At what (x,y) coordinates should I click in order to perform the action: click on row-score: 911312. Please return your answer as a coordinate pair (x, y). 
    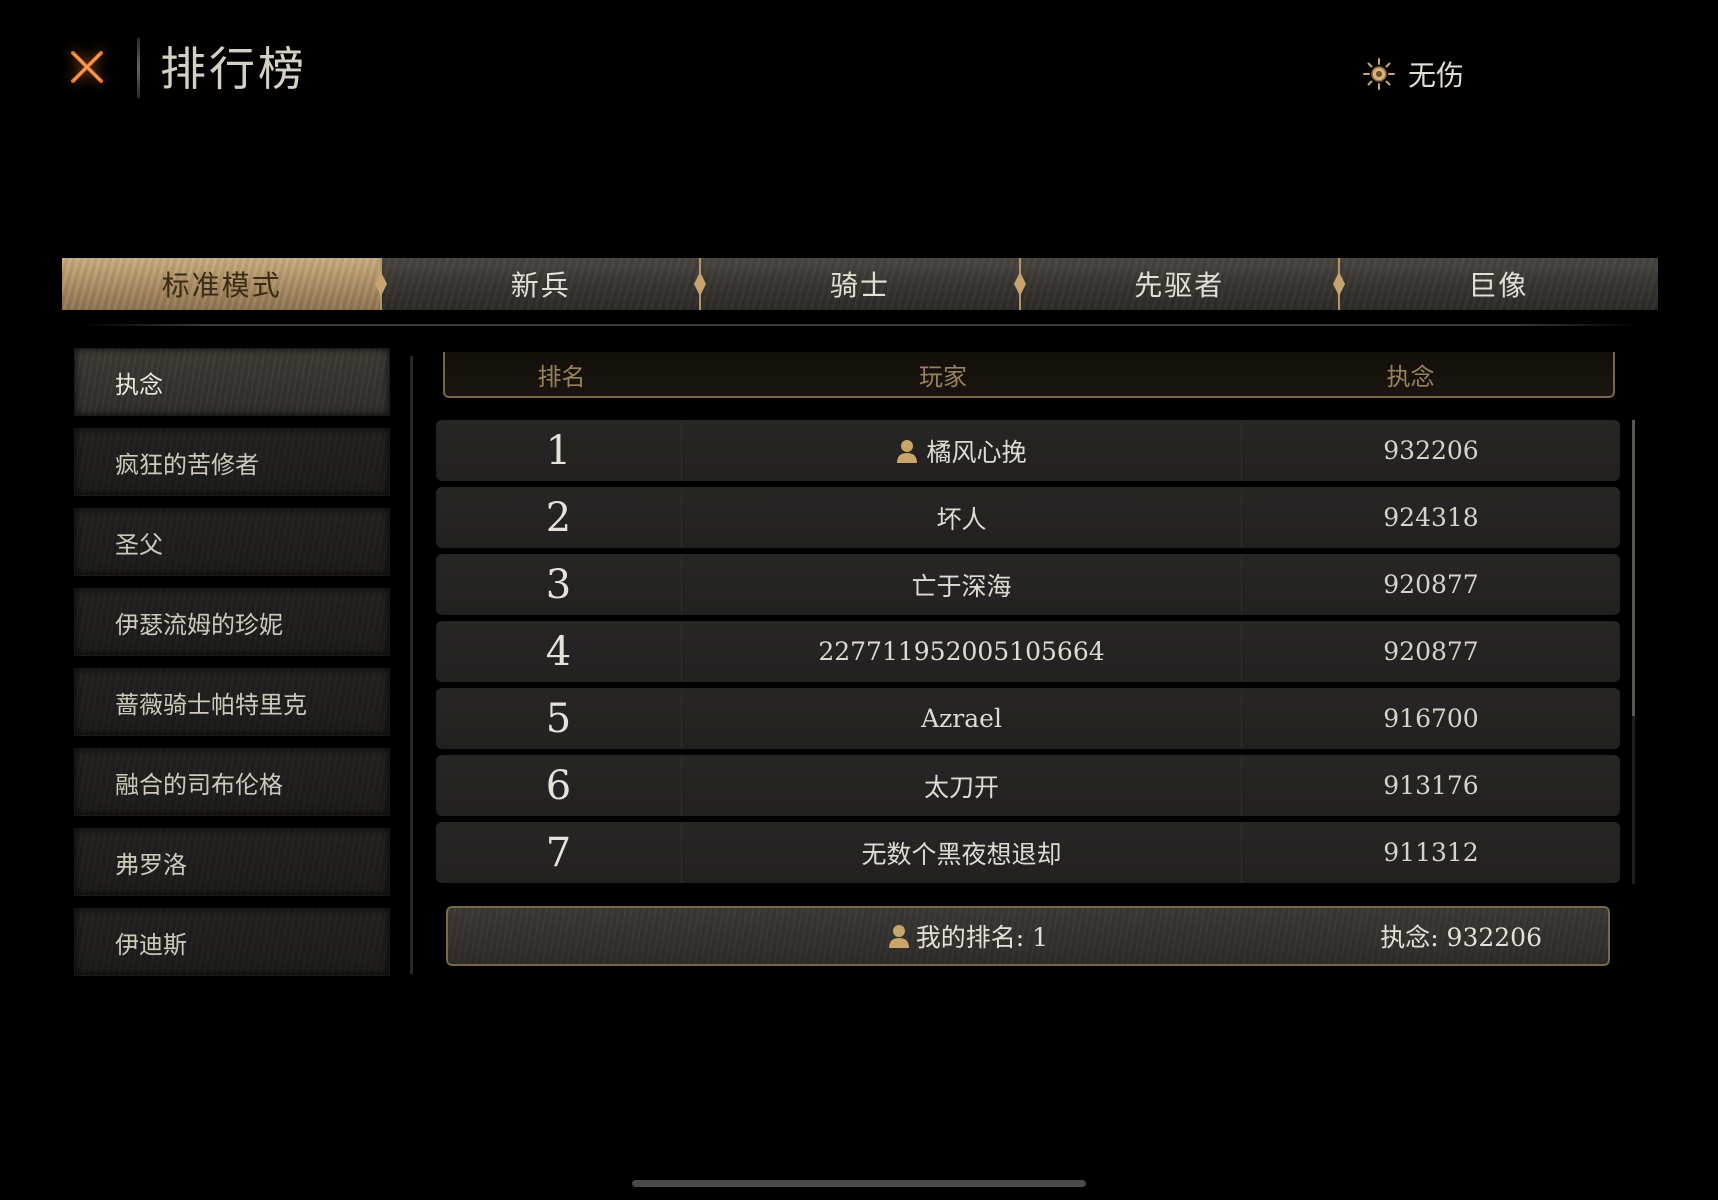
    Looking at the image, I should click on (1431, 852).